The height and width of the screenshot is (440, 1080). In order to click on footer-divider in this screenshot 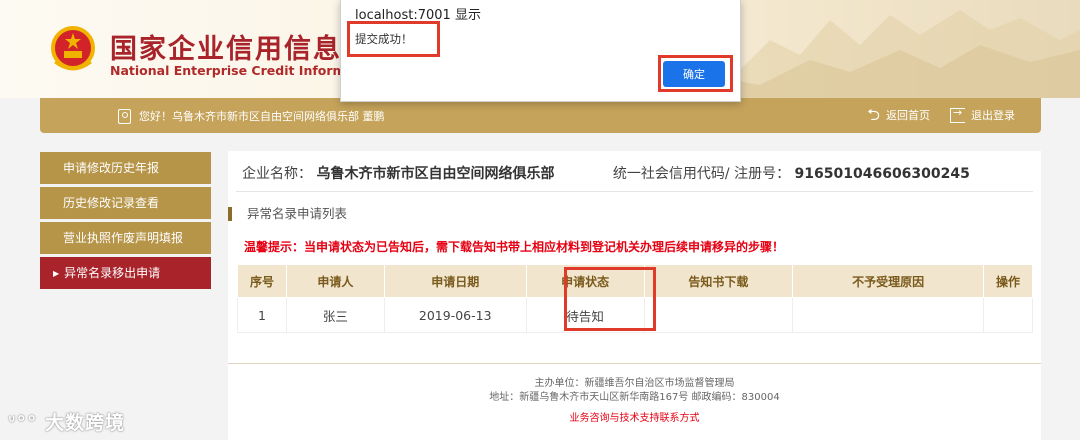, I will do `click(634, 363)`.